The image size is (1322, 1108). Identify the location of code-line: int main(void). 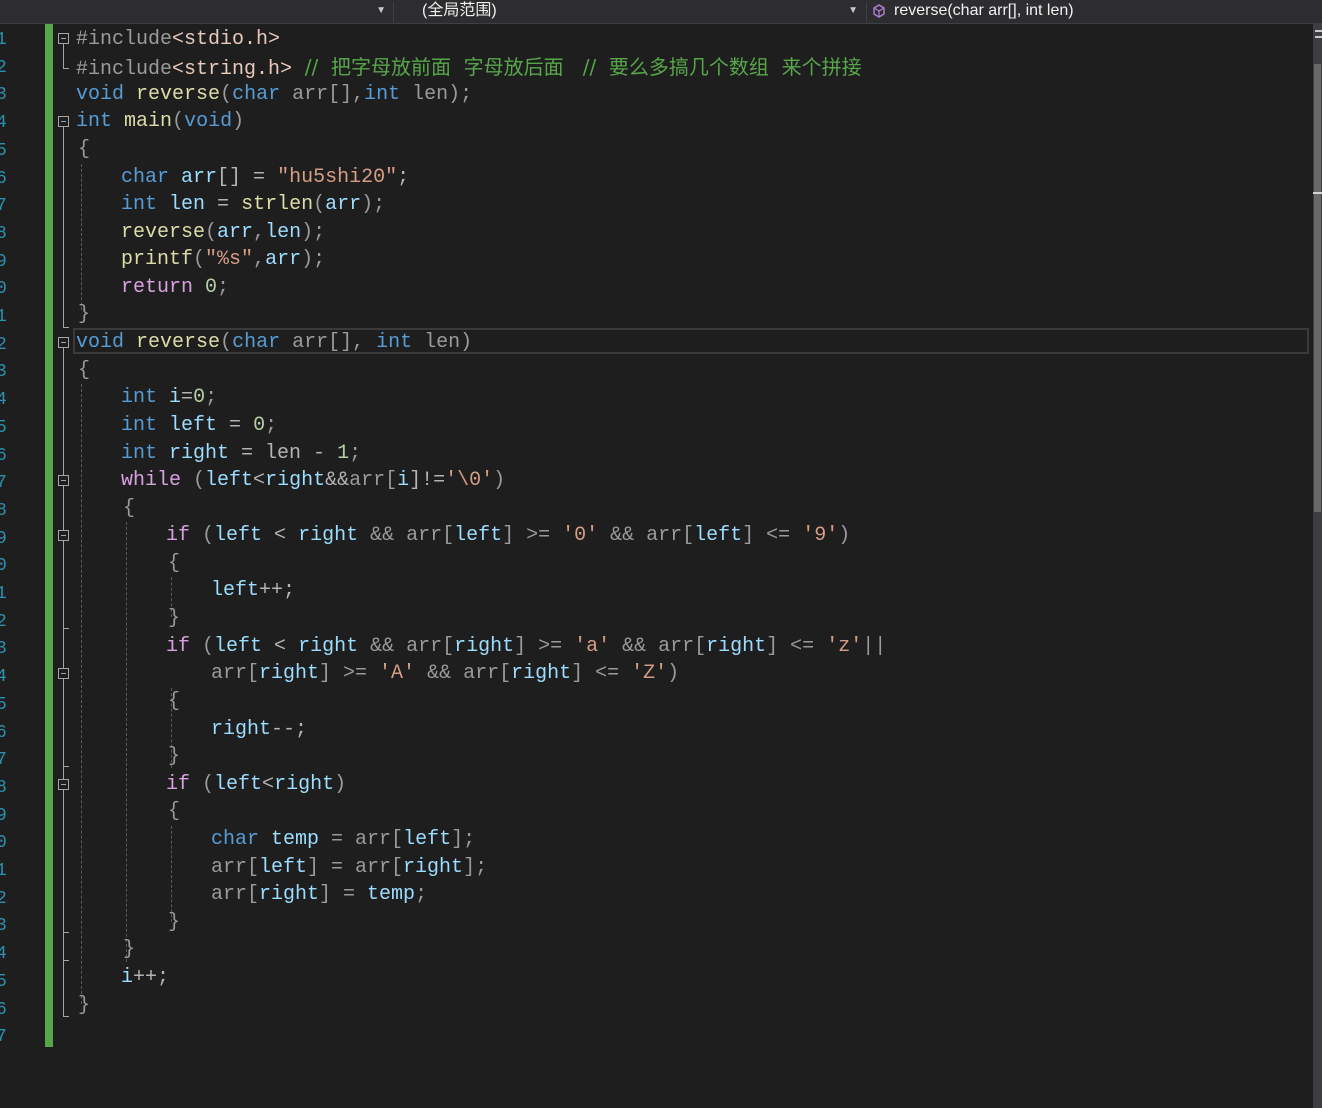
(160, 122).